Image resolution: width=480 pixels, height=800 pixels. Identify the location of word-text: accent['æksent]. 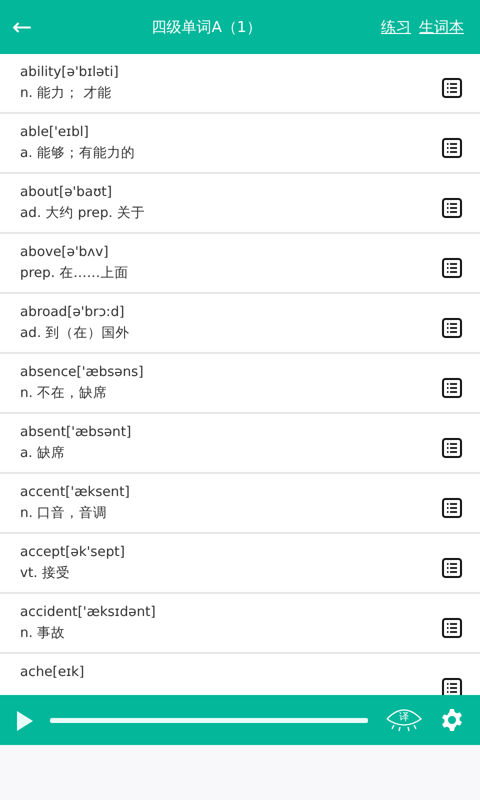
(75, 492).